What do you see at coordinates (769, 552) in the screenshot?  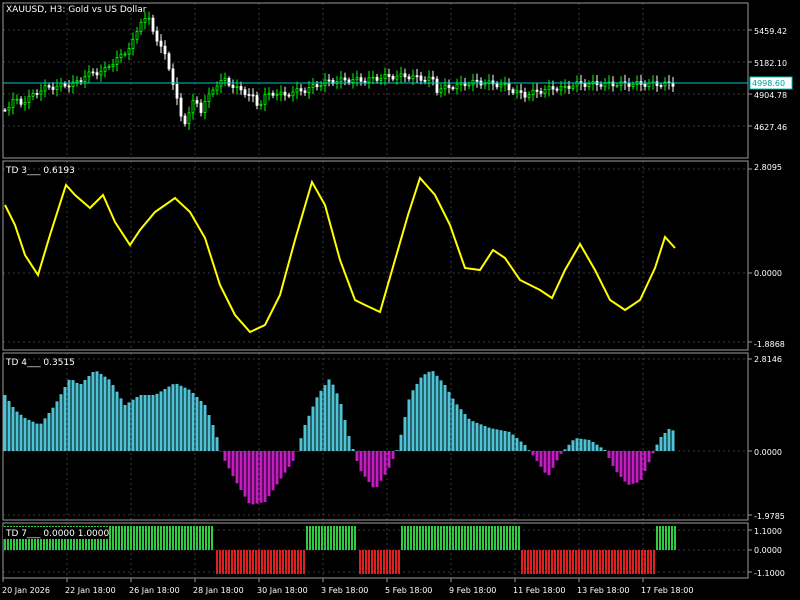 I see `td7-axis: 1.1000 0.0000 -1.1000` at bounding box center [769, 552].